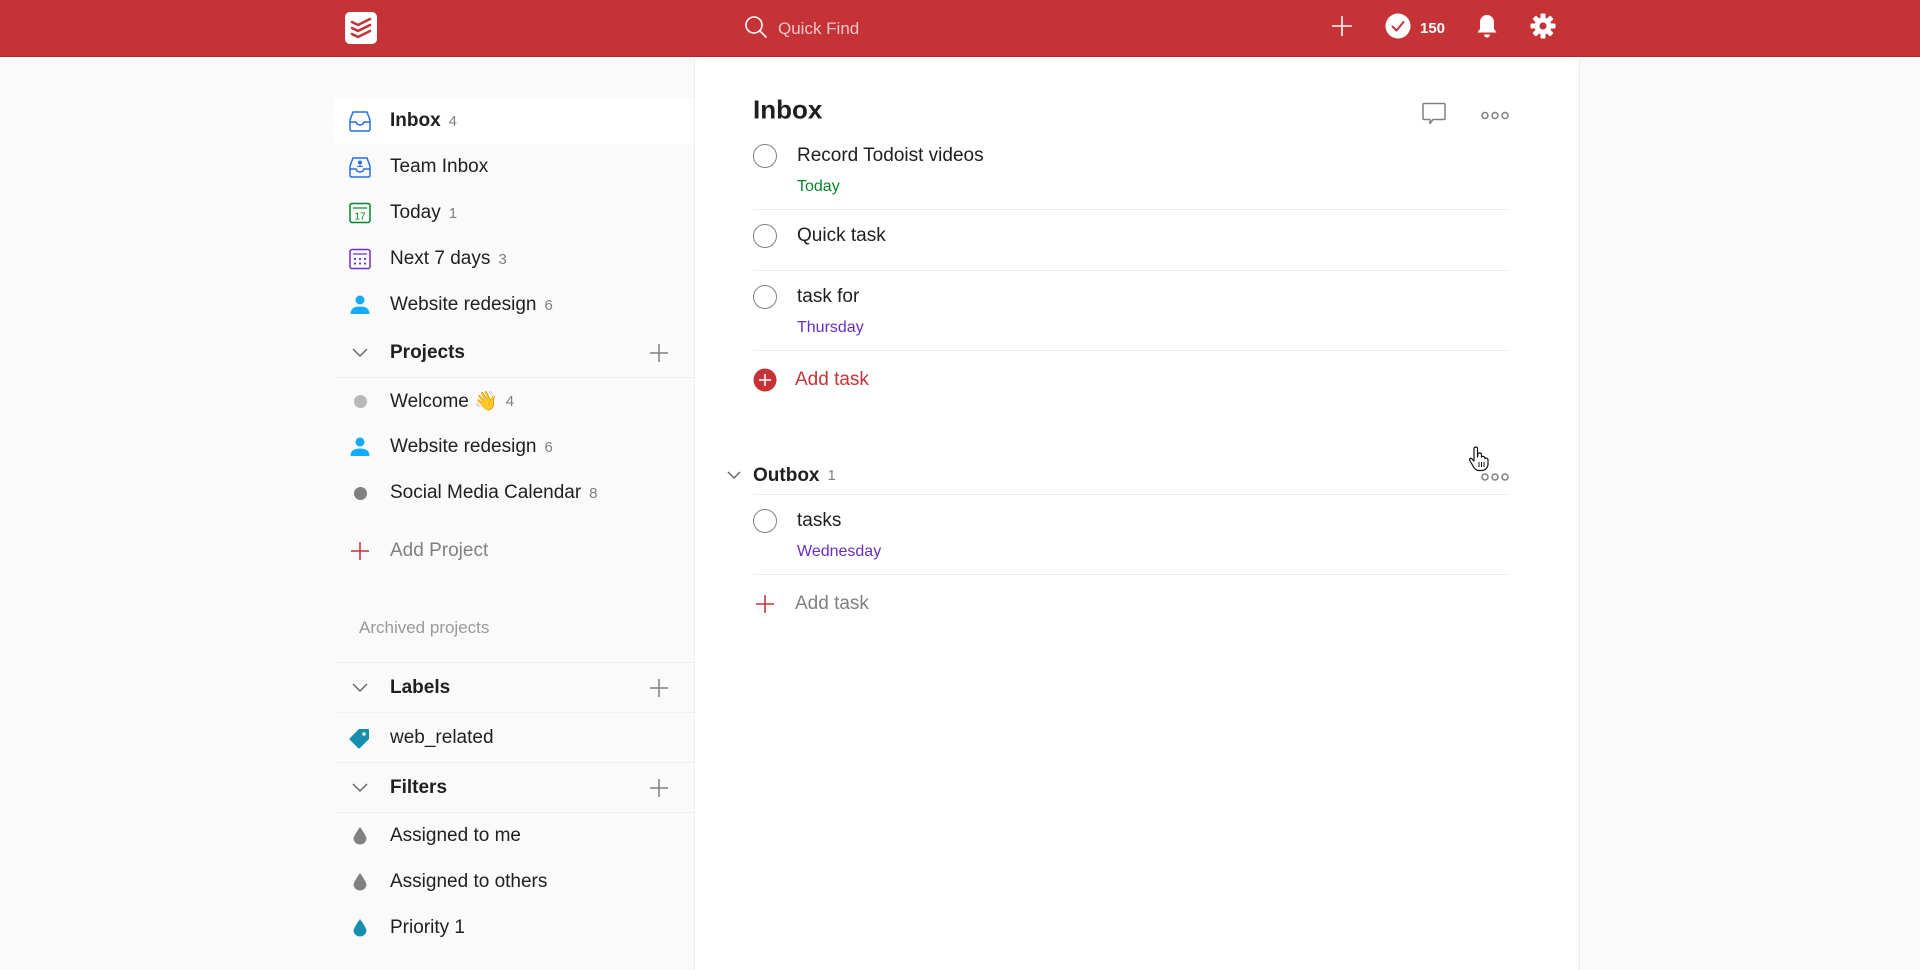  Describe the element at coordinates (463, 446) in the screenshot. I see `project-label: Website redesign` at that location.